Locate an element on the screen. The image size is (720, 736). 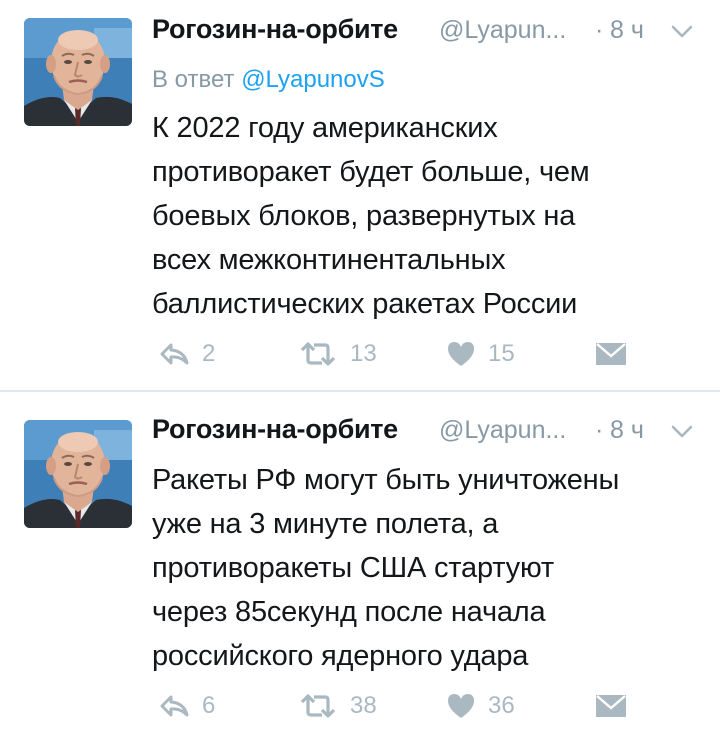
retweet-count: 13 is located at coordinates (363, 353).